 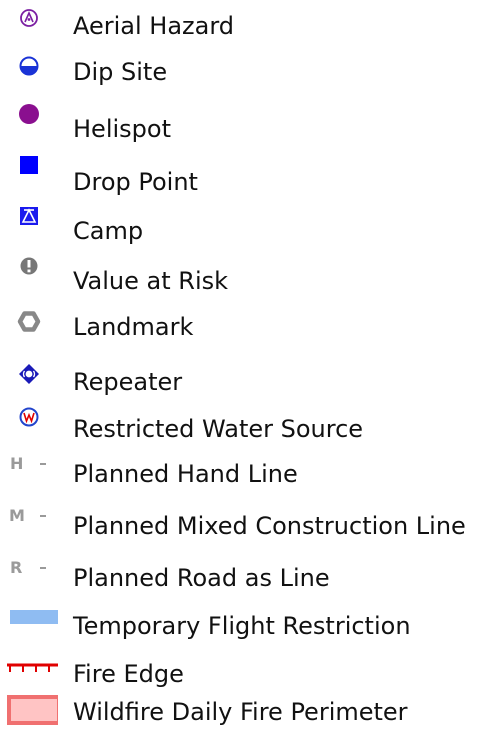 I want to click on repeater-icon, so click(x=32, y=378).